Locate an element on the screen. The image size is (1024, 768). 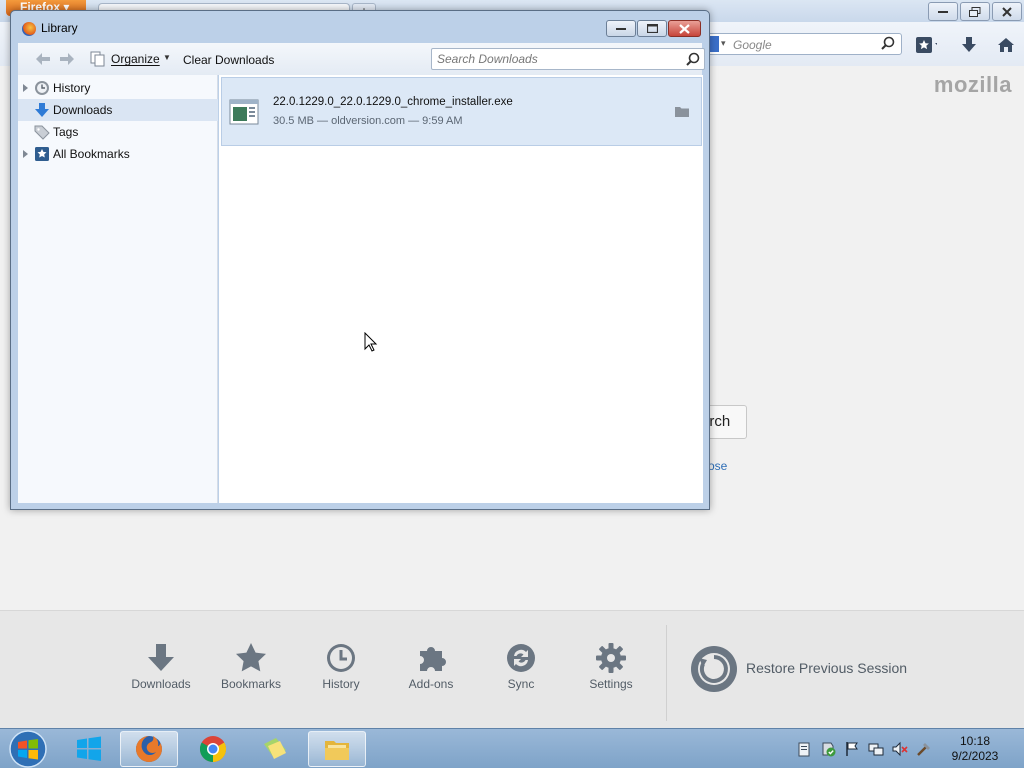
launcher-settings: Settings is located at coordinates (611, 671).